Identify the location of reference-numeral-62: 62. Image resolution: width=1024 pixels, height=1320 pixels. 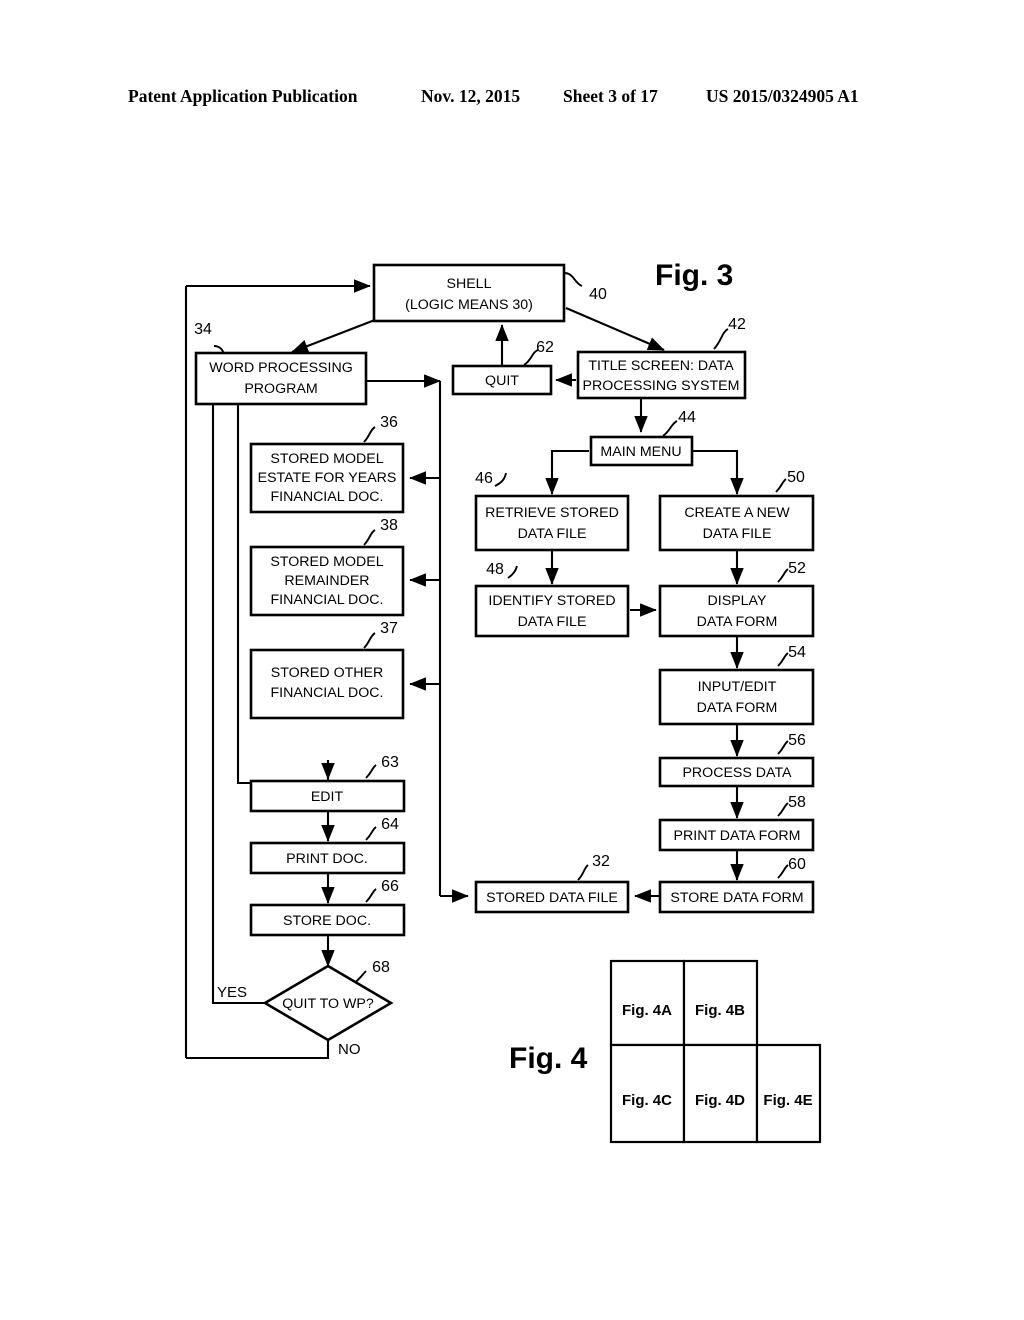
(545, 347).